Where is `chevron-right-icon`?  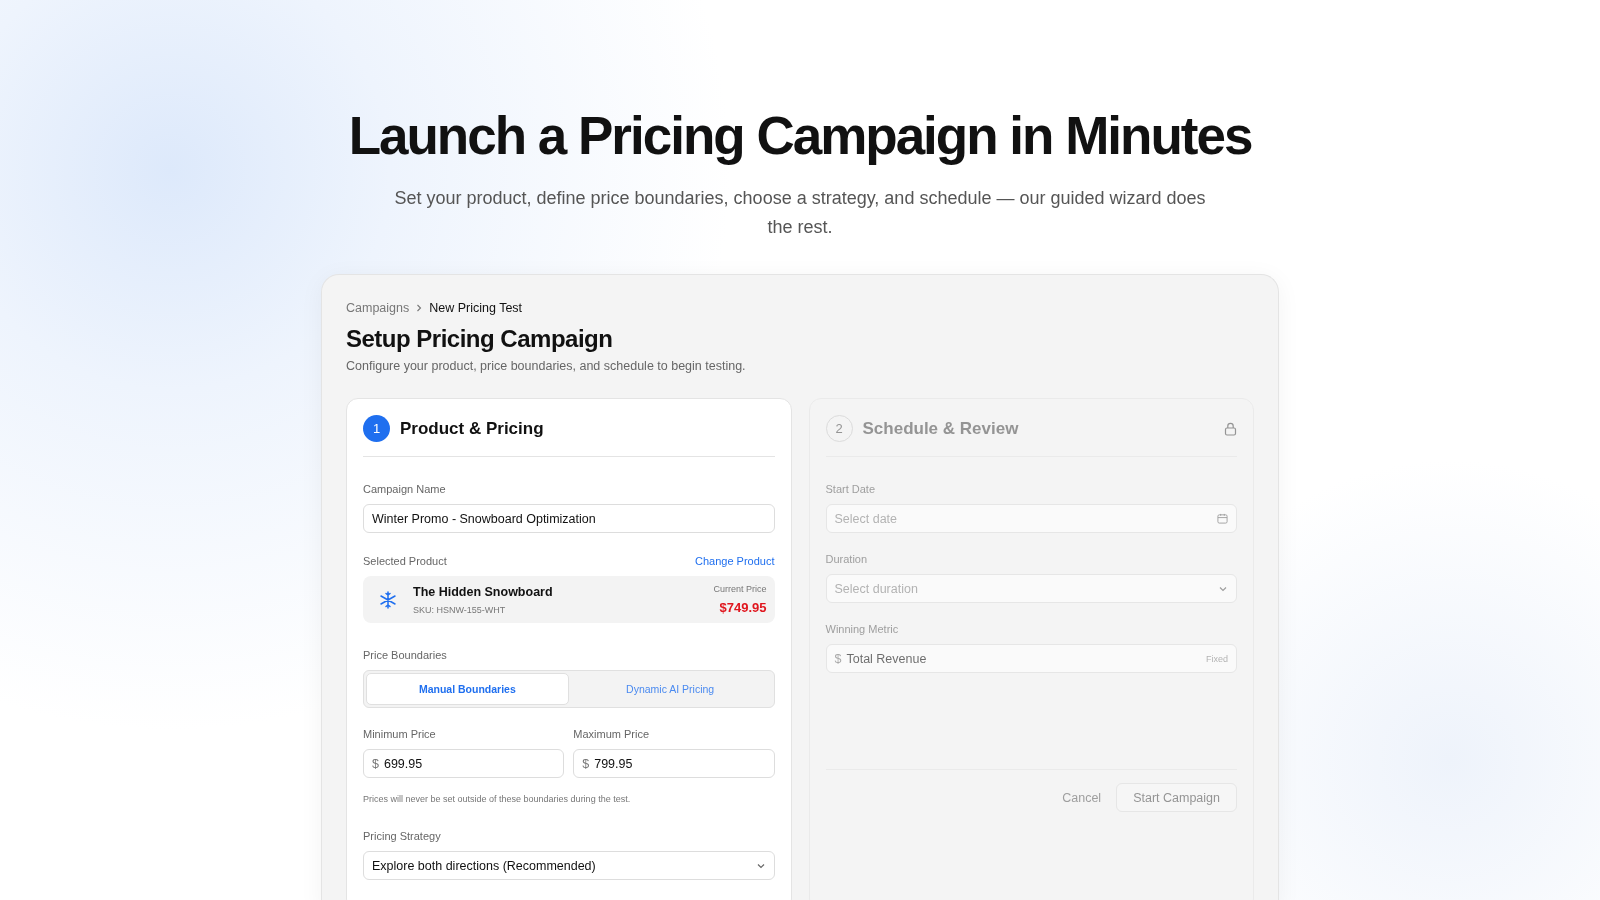 chevron-right-icon is located at coordinates (419, 308).